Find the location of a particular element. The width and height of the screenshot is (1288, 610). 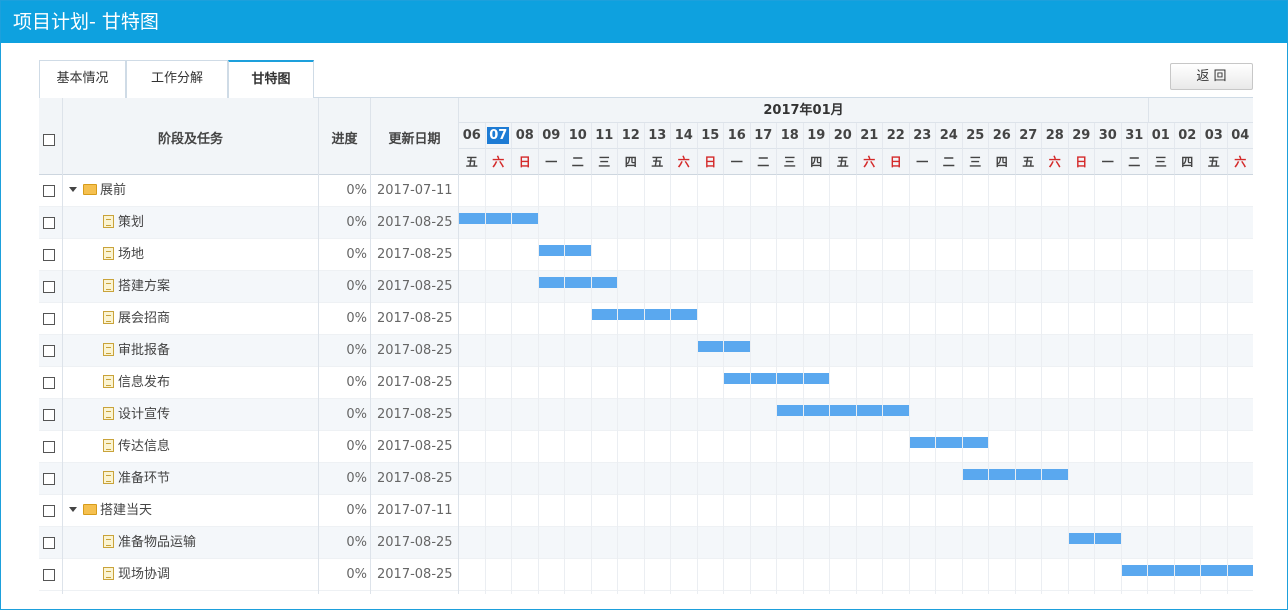

timeline-day: 26 is located at coordinates (1002, 136).